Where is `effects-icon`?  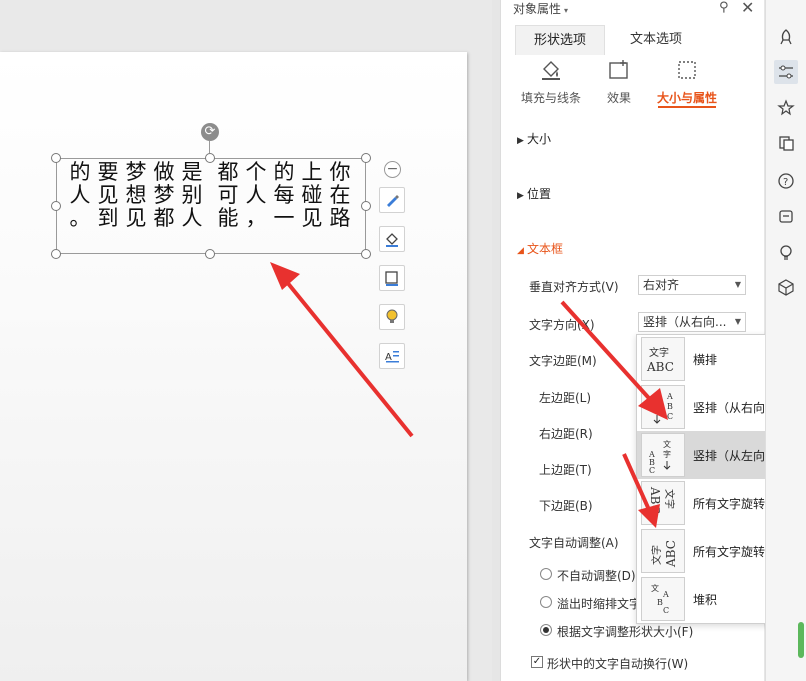
effects-icon is located at coordinates (618, 69).